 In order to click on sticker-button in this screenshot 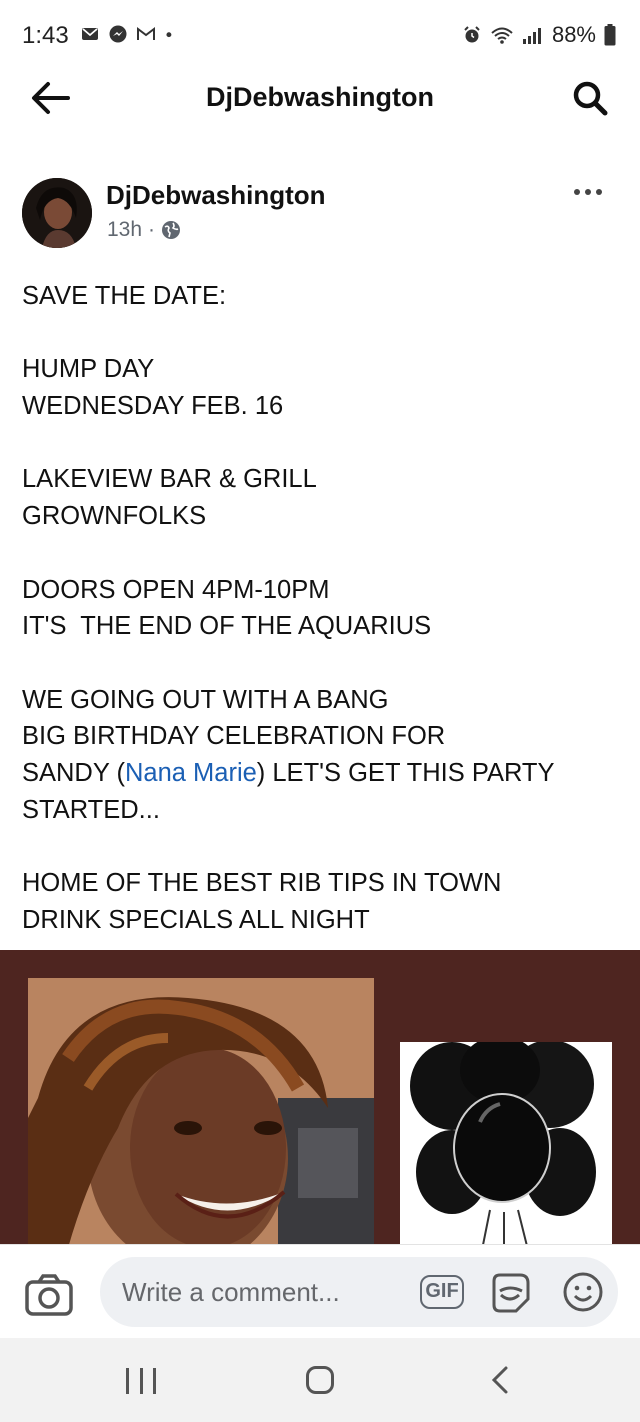, I will do `click(510, 1293)`.